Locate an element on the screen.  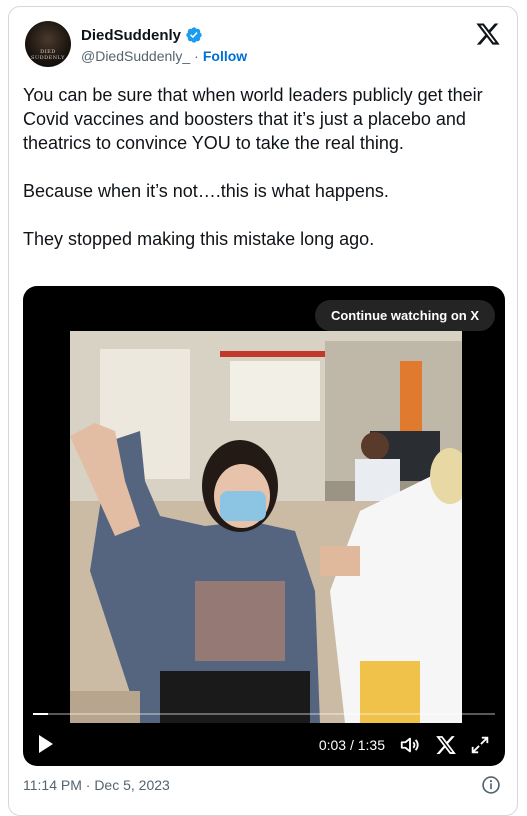
play-icon is located at coordinates (46, 744).